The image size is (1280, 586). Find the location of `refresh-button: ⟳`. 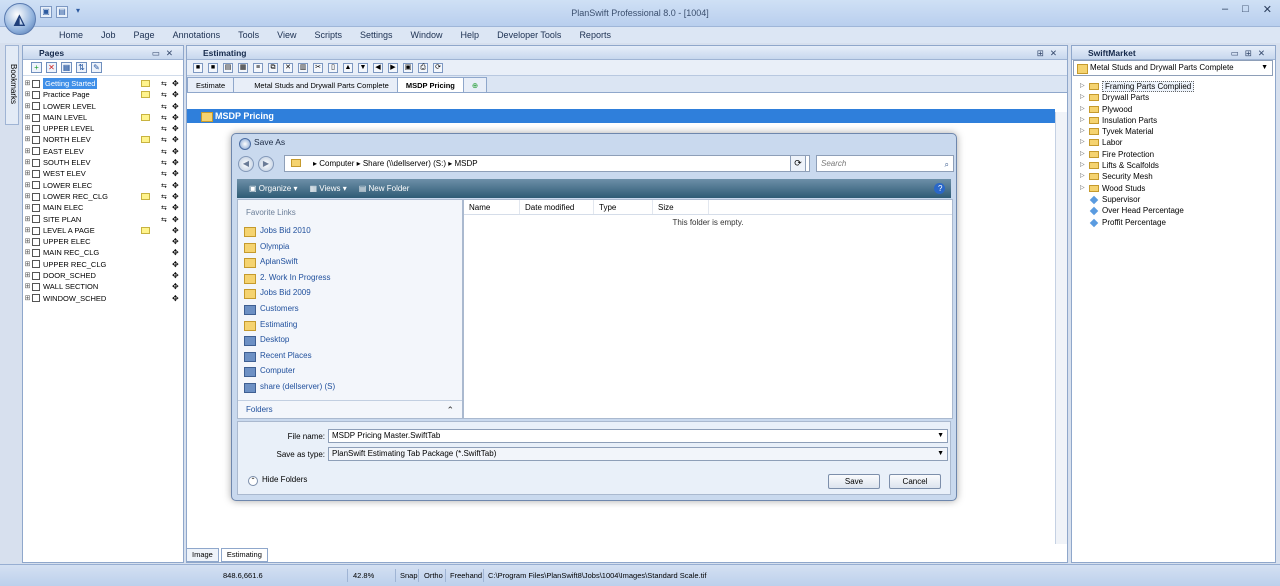

refresh-button: ⟳ is located at coordinates (798, 163).